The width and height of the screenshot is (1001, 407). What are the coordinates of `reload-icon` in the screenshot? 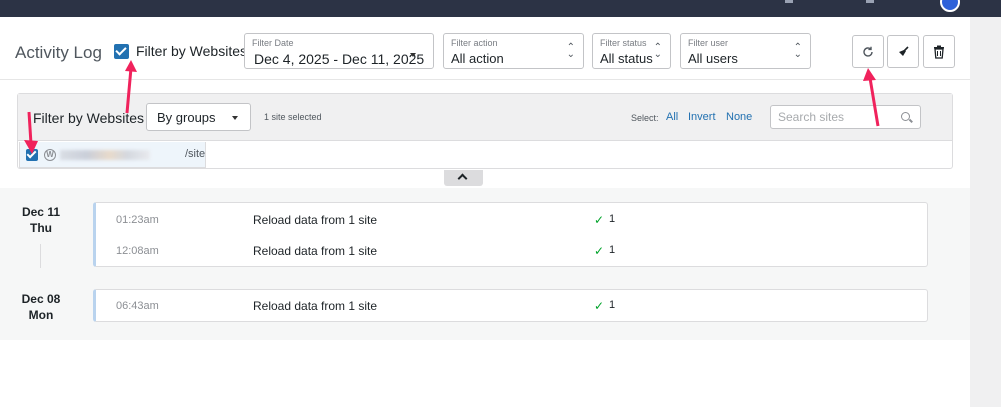 It's located at (868, 51).